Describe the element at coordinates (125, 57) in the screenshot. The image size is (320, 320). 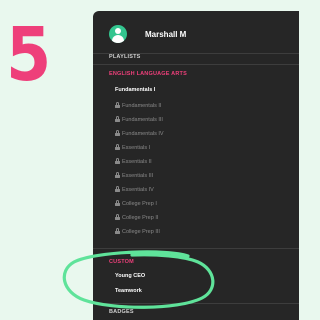
I see `section-playlists: PLAYLISTS` at that location.